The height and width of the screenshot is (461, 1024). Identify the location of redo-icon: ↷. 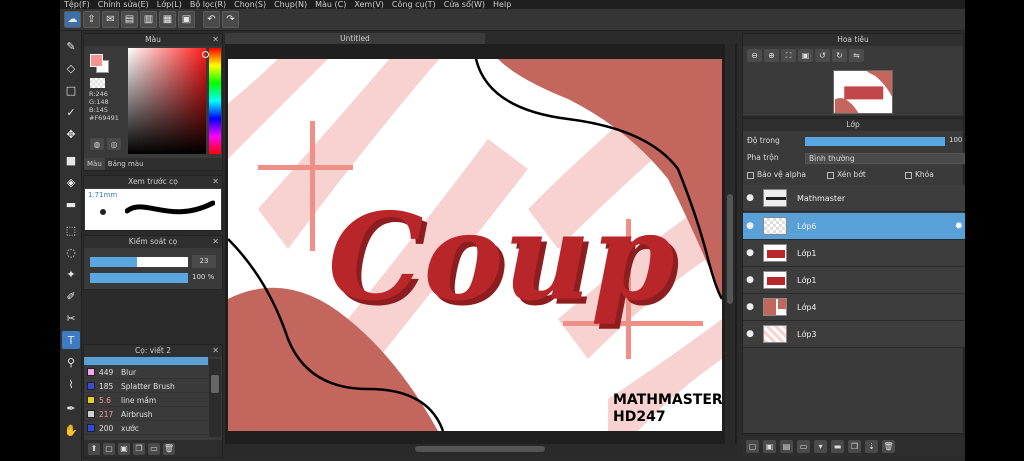
(230, 19).